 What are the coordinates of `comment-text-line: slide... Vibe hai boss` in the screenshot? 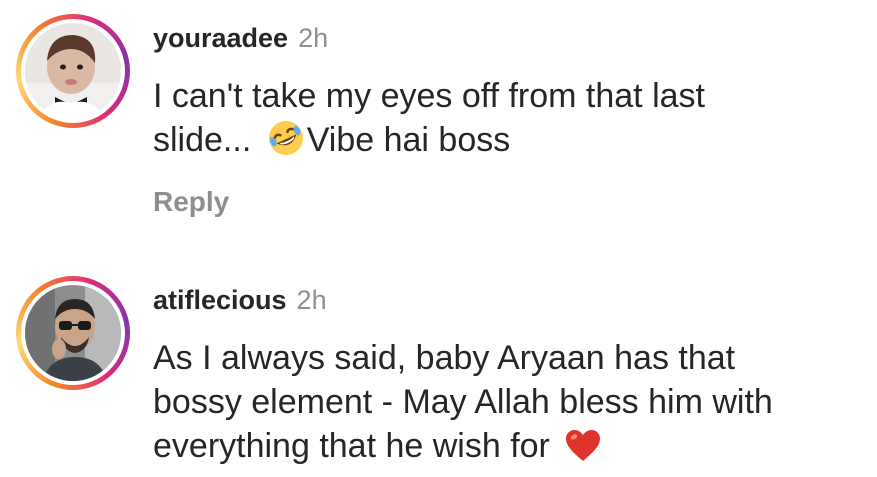 It's located at (503, 143).